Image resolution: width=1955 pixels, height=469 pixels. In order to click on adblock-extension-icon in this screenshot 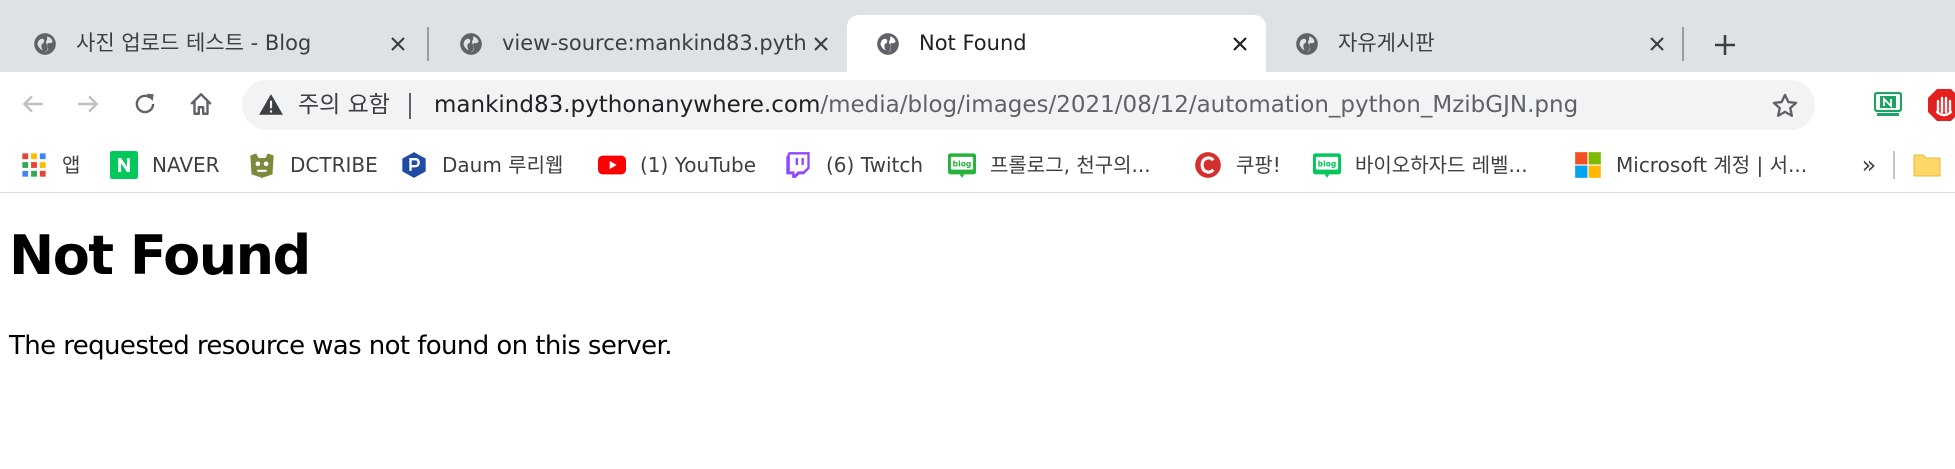, I will do `click(1940, 105)`.